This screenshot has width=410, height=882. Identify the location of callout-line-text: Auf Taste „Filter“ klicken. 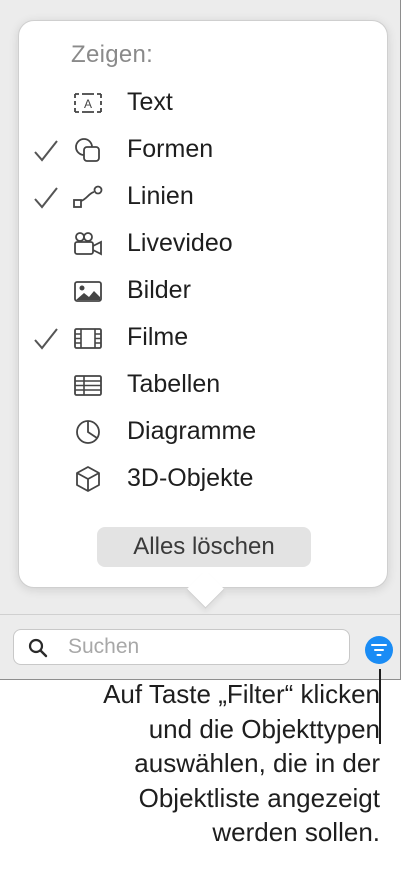
(241, 694).